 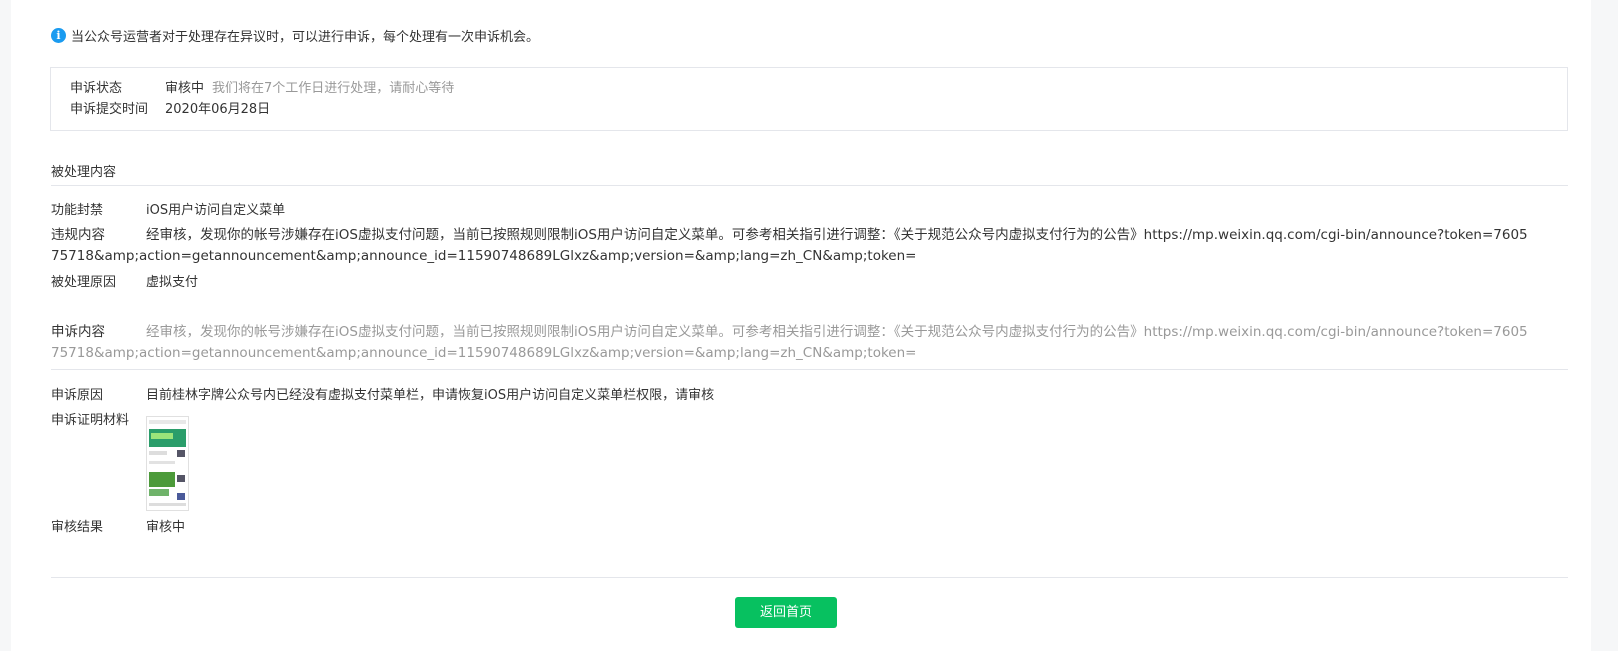 I want to click on submit-time-label: 申诉提交时间, so click(x=109, y=109).